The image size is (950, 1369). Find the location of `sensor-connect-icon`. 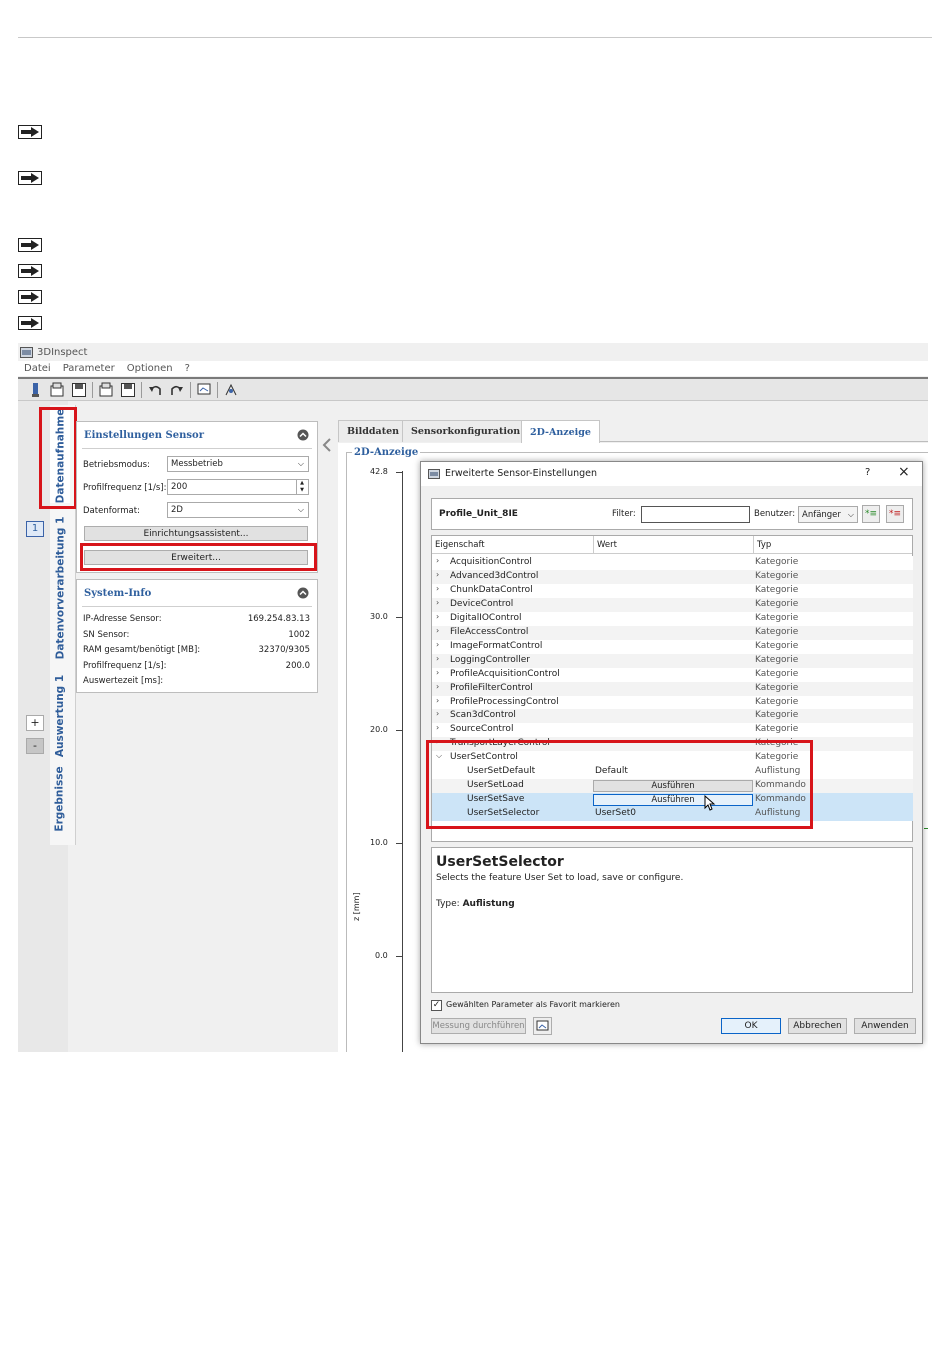

sensor-connect-icon is located at coordinates (35, 390).